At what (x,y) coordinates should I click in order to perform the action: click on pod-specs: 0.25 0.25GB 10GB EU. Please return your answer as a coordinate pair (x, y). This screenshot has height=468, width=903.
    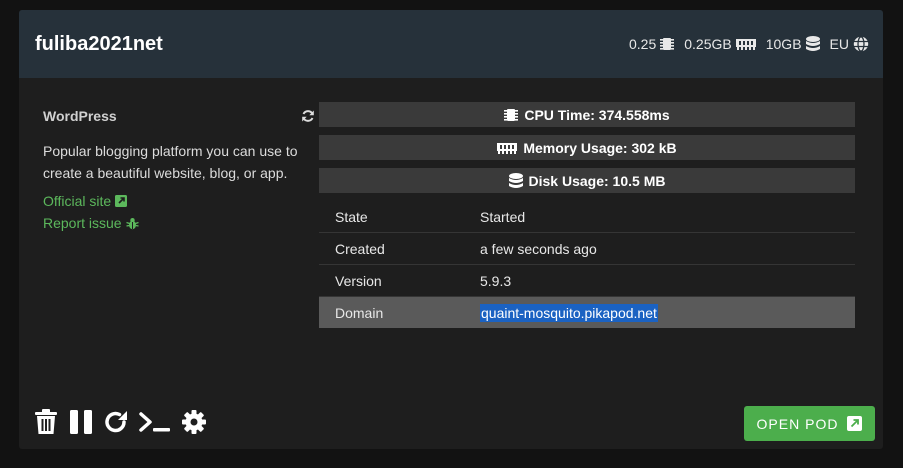
    Looking at the image, I should click on (749, 44).